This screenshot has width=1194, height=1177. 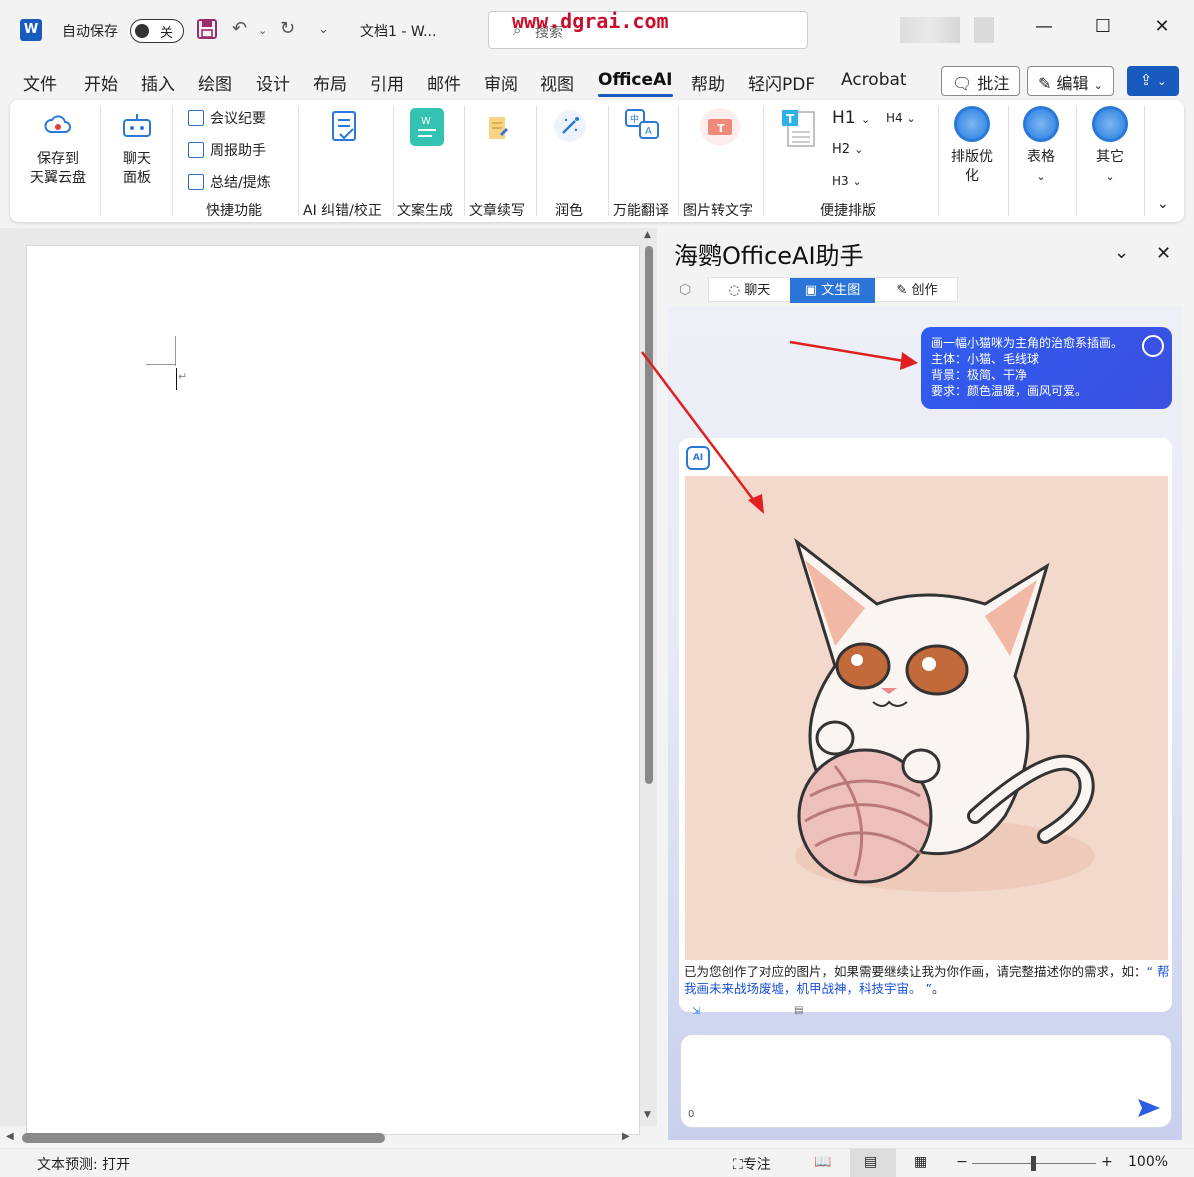 I want to click on focus-button: ⛶专注, so click(x=752, y=1164).